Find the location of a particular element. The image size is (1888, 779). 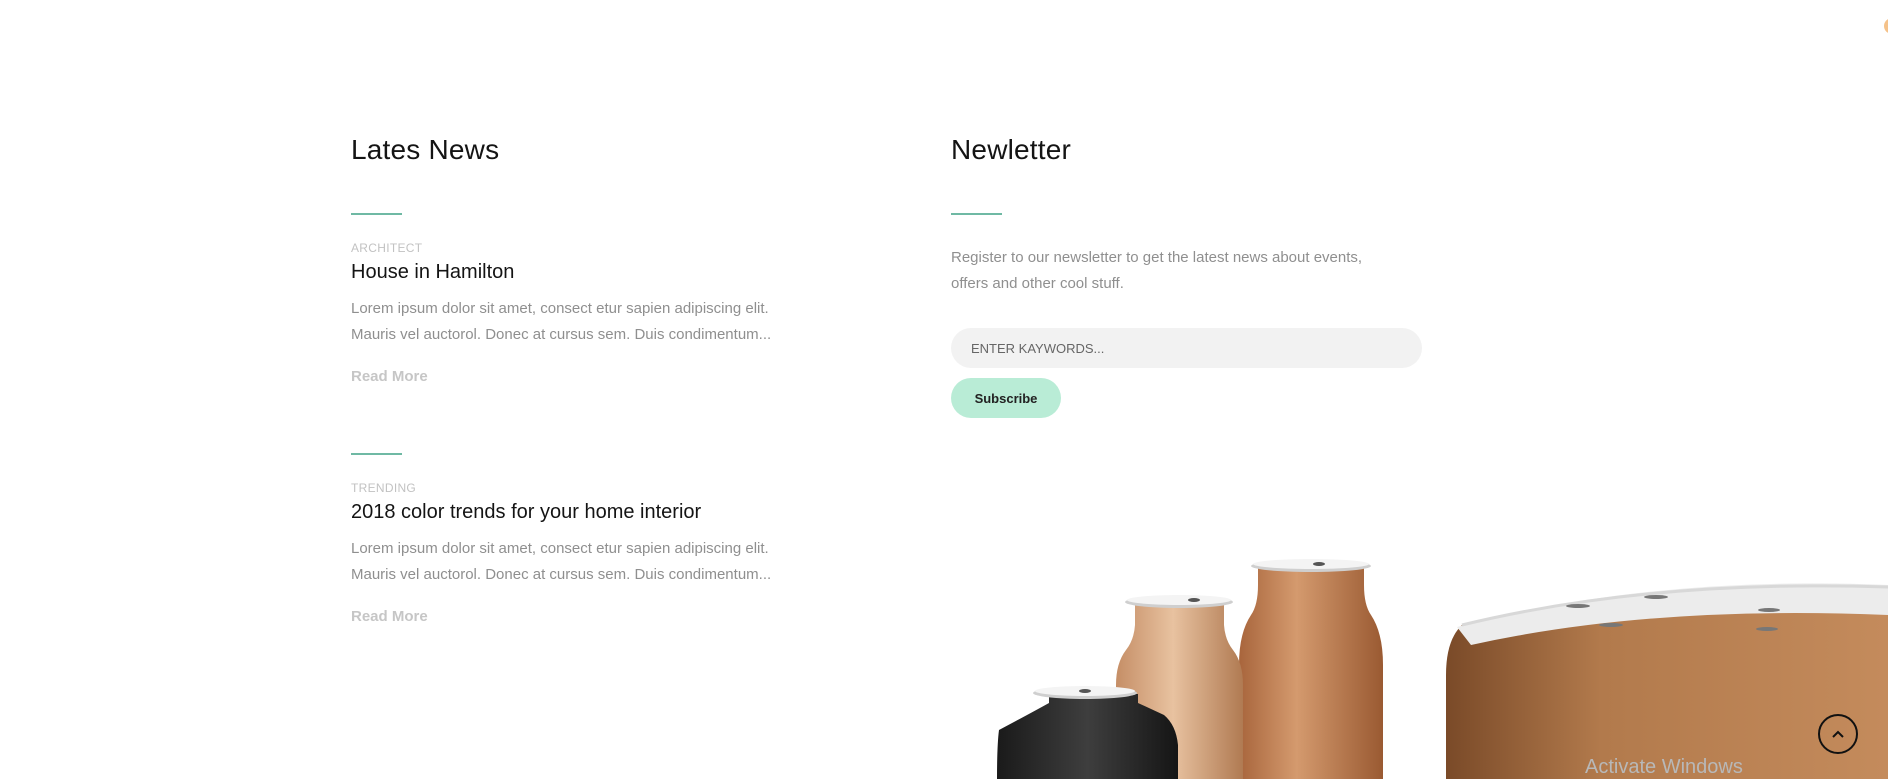

vases-image is located at coordinates (1442, 669).